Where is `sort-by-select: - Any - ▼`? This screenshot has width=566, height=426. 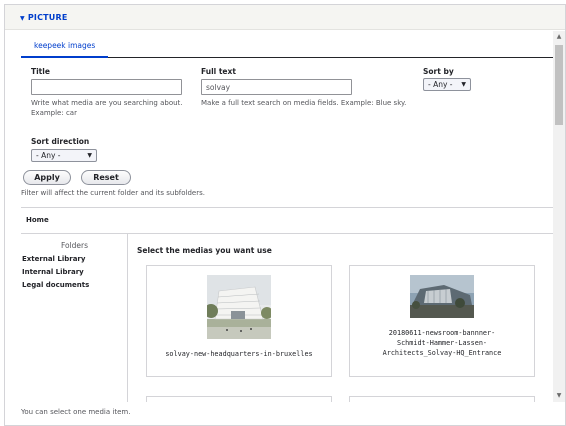
sort-by-select: - Any - ▼ is located at coordinates (447, 84).